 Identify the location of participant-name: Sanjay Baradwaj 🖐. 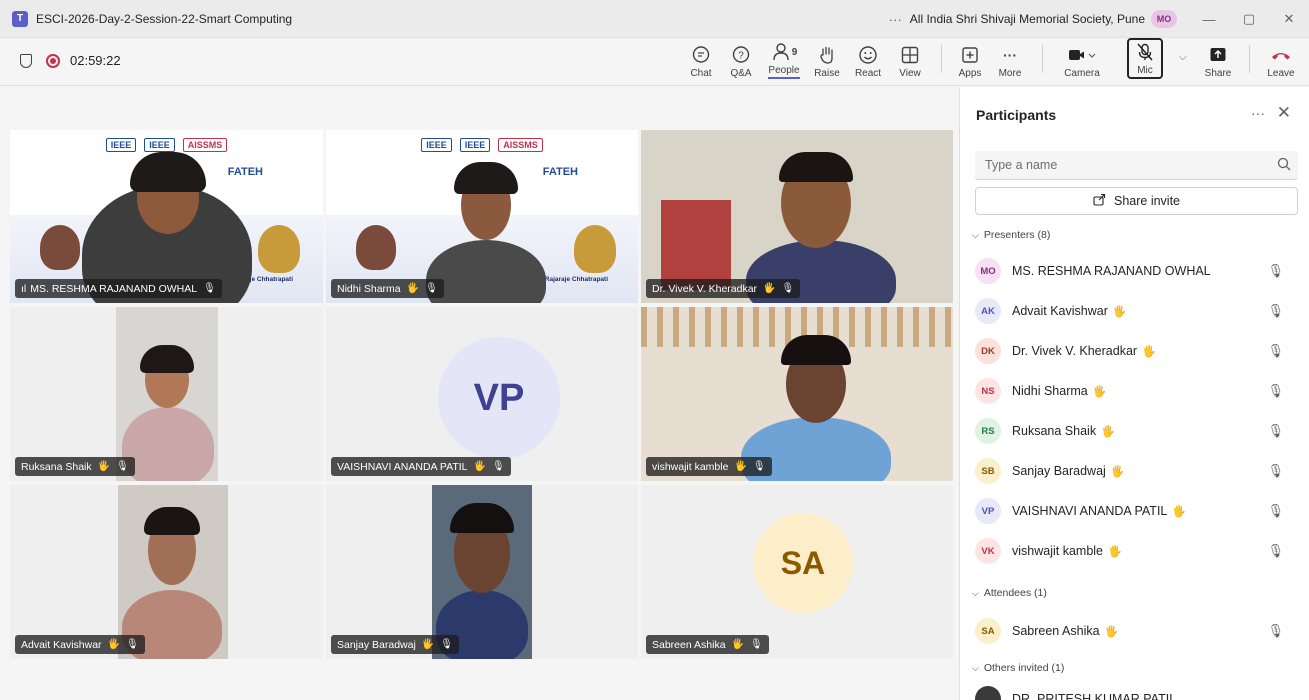
(1068, 471).